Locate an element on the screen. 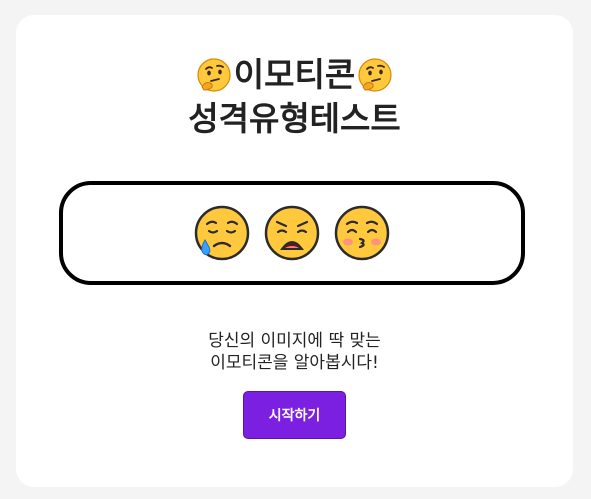 Image resolution: width=591 pixels, height=499 pixels. title-line-2: 성격유형테스트 is located at coordinates (294, 119).